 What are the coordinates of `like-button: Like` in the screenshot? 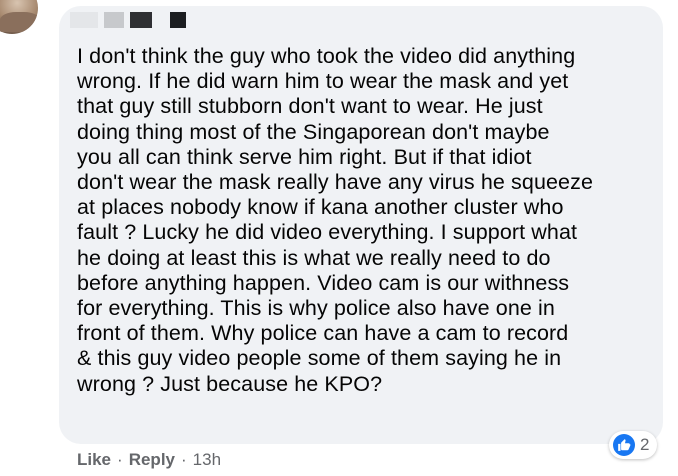 It's located at (94, 460).